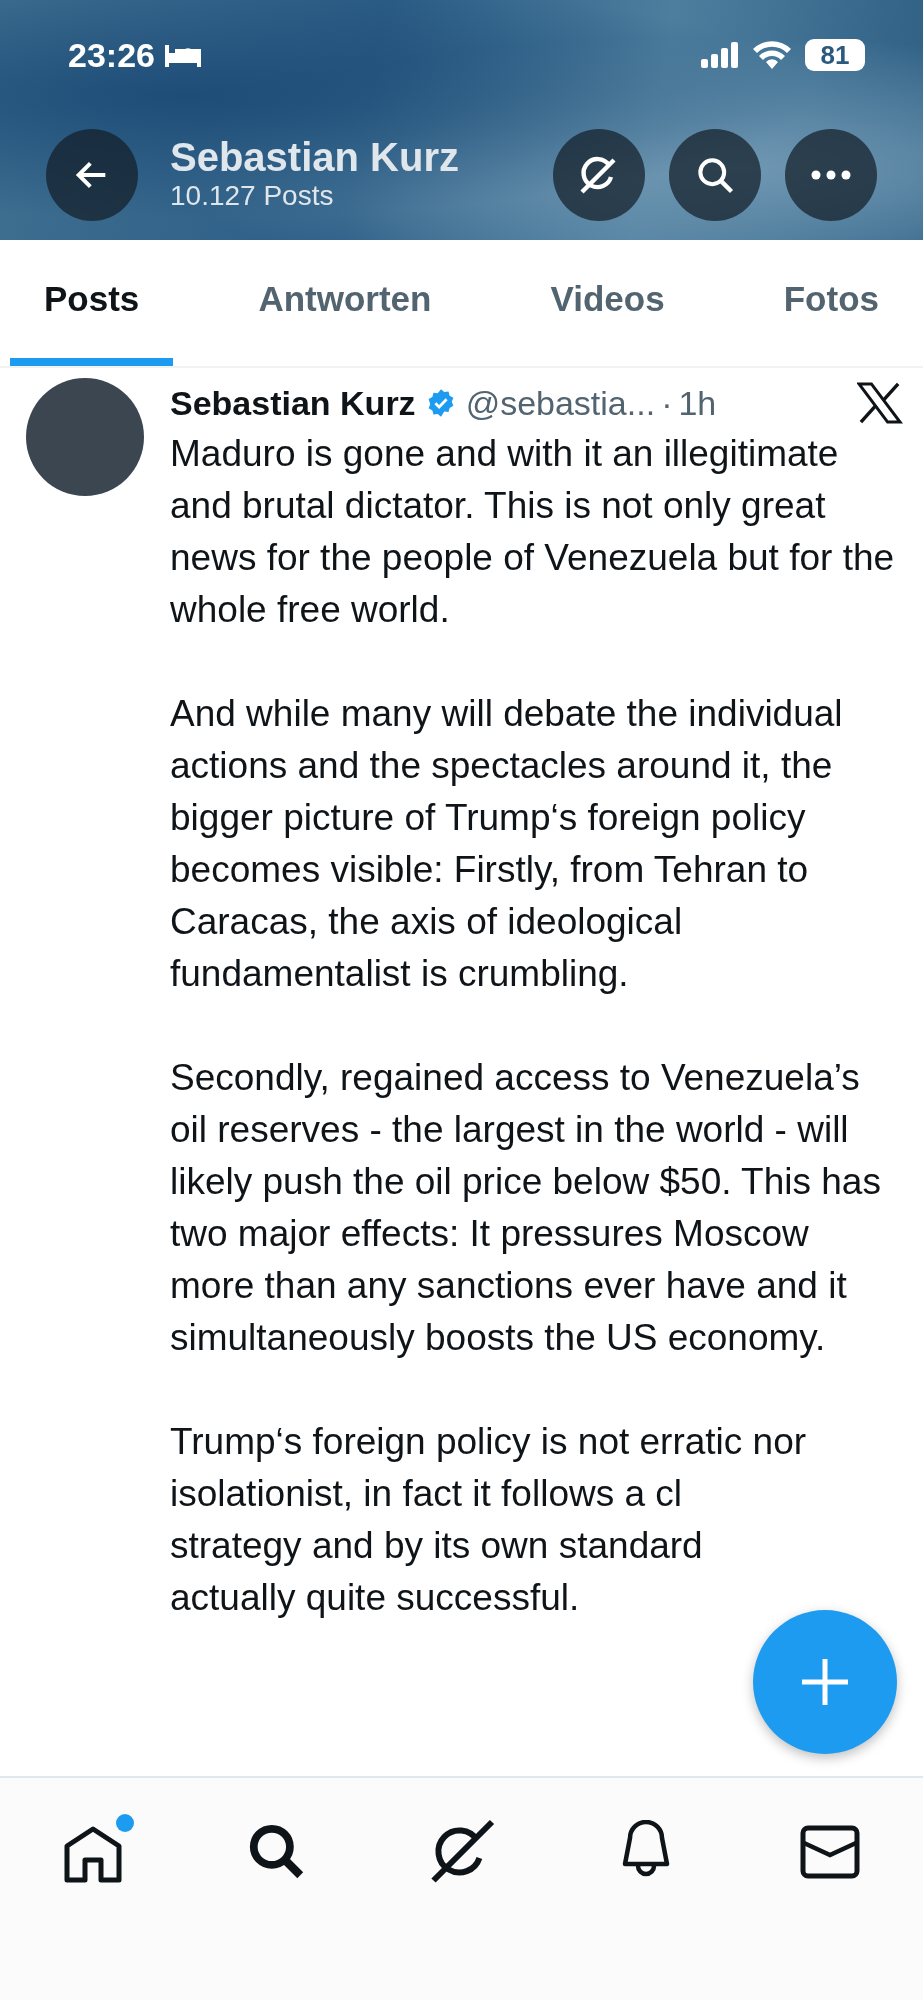 The height and width of the screenshot is (2000, 923). I want to click on post-text-line: isolationist, in fact it follows a cl, so click(426, 1494).